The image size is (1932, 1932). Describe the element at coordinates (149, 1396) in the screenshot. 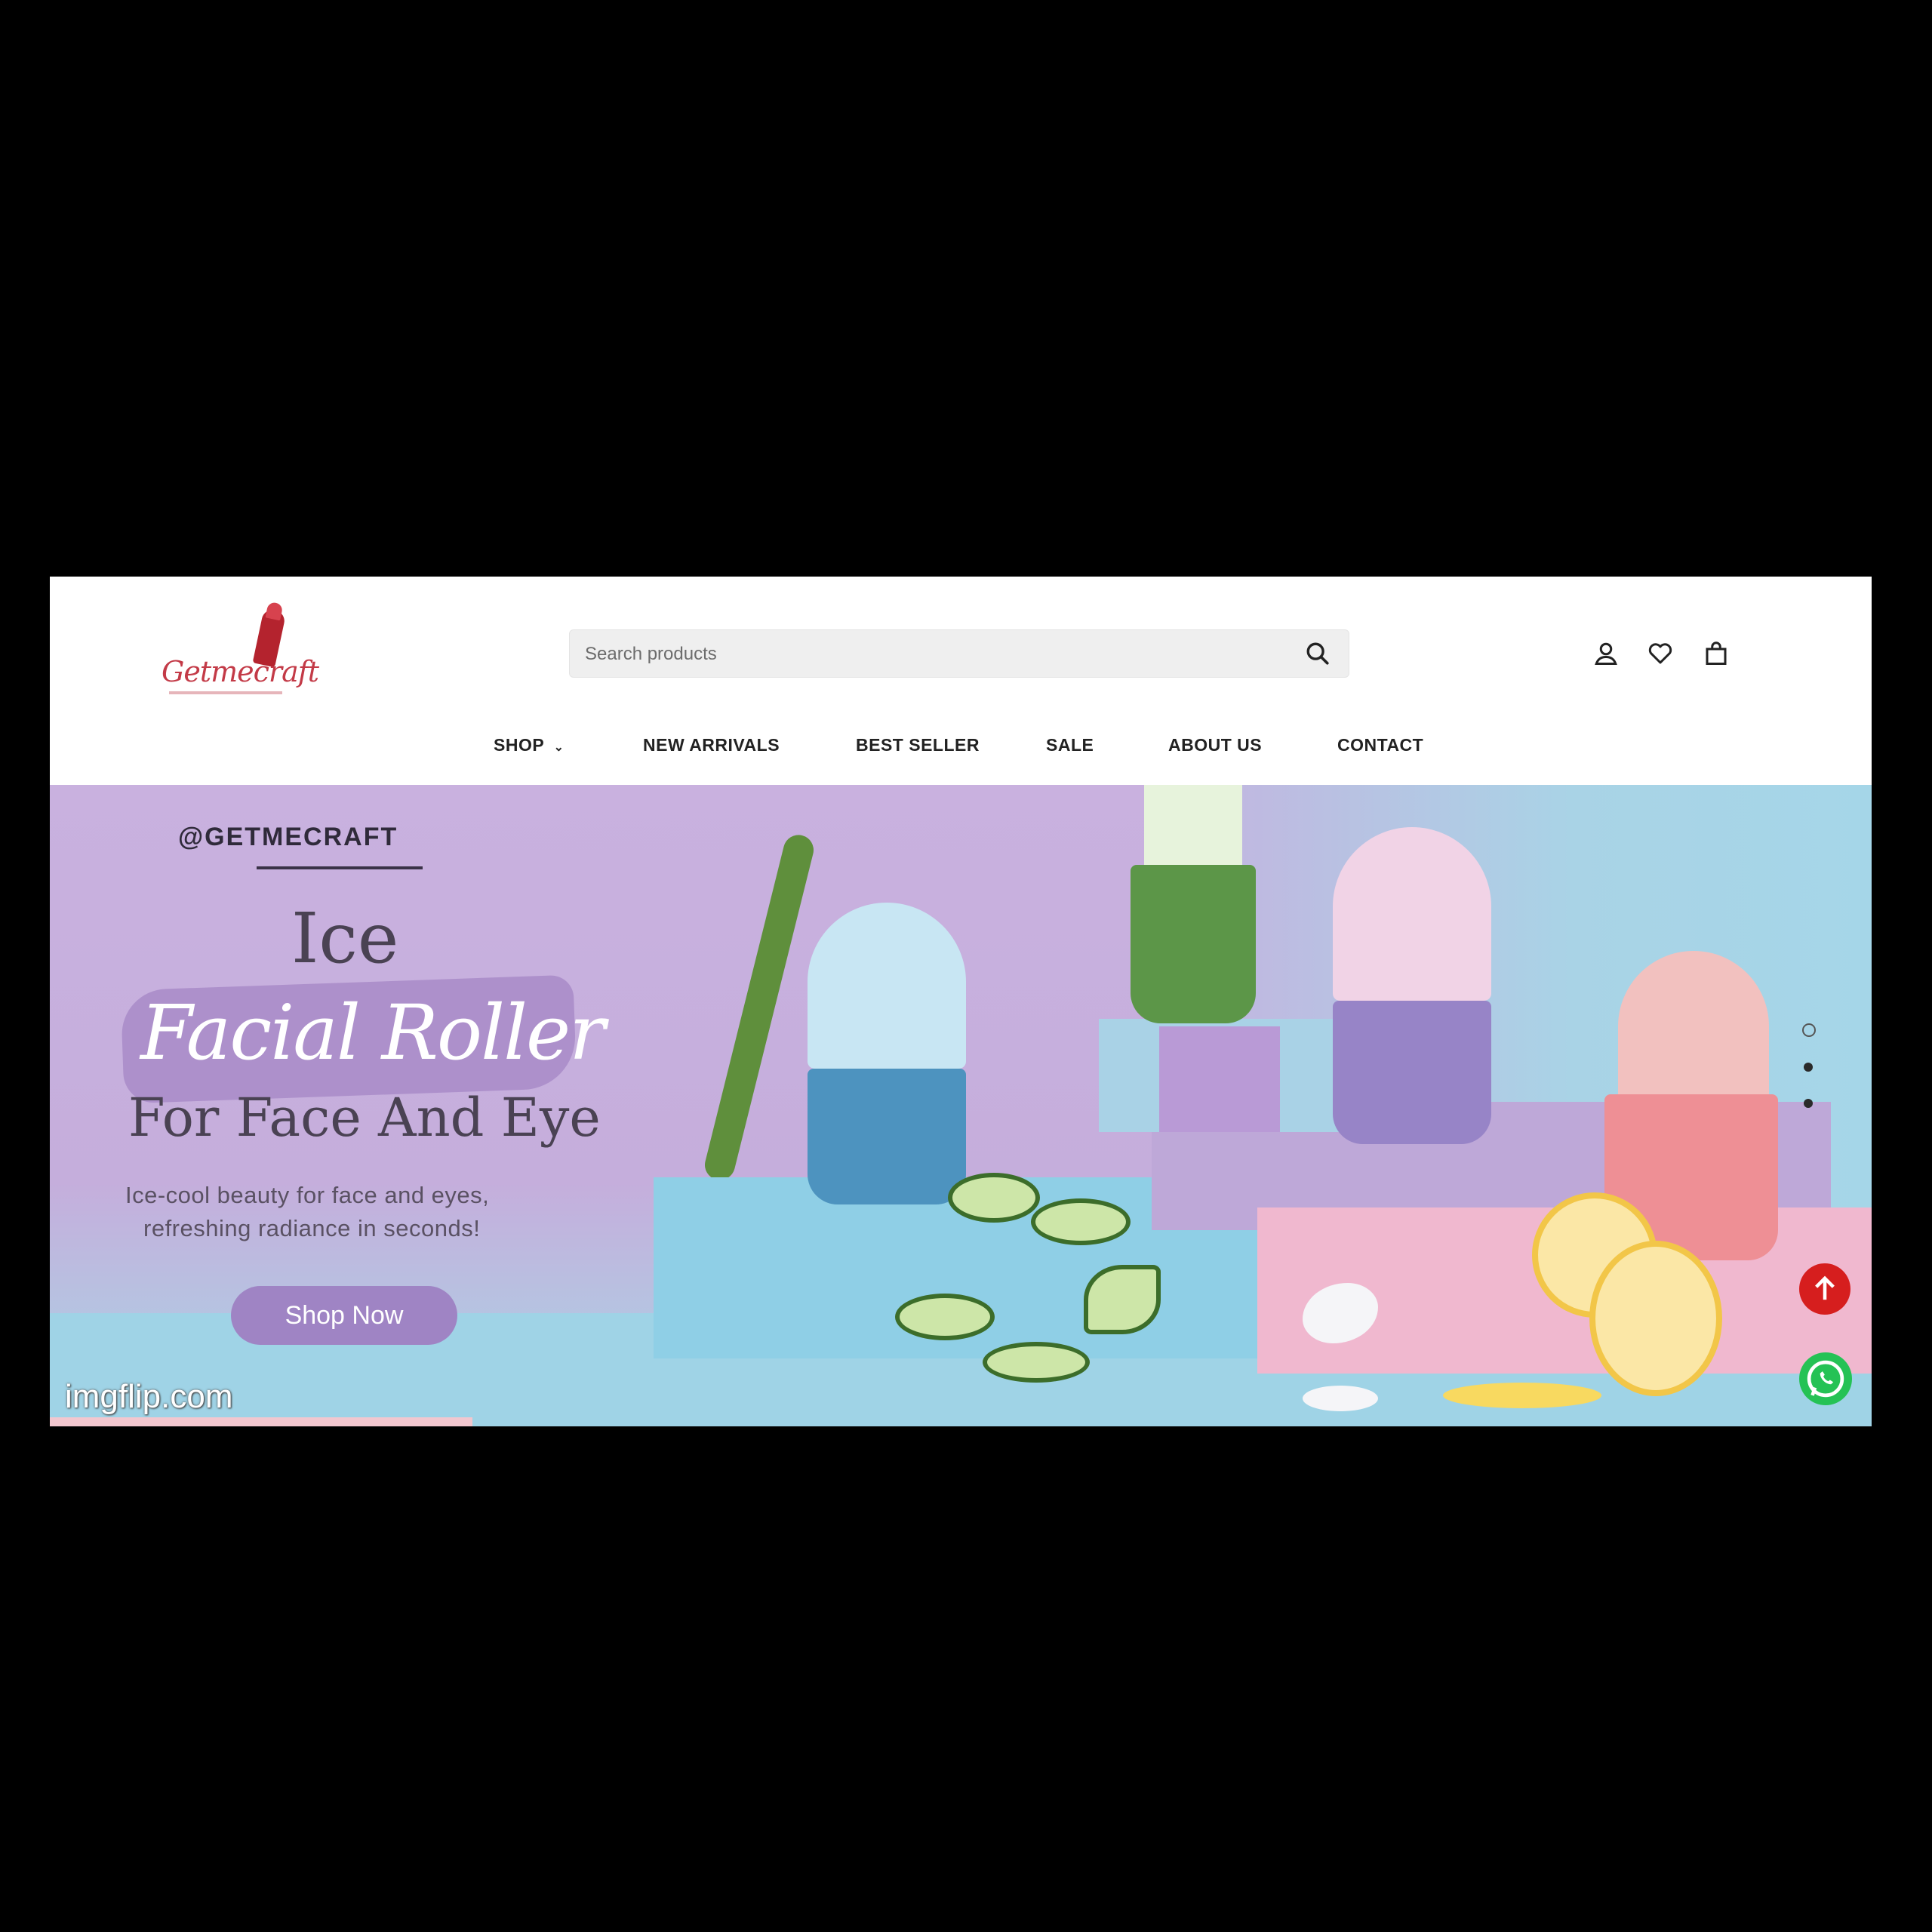

I see `imgflip-watermark: imgflip.com` at that location.